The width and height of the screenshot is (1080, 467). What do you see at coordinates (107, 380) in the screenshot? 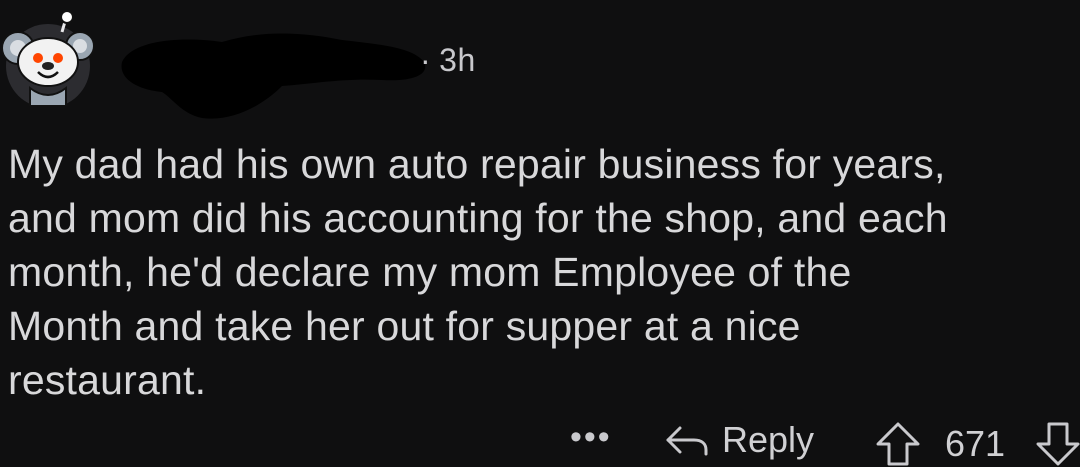
I see `comment-line: restaurant.` at bounding box center [107, 380].